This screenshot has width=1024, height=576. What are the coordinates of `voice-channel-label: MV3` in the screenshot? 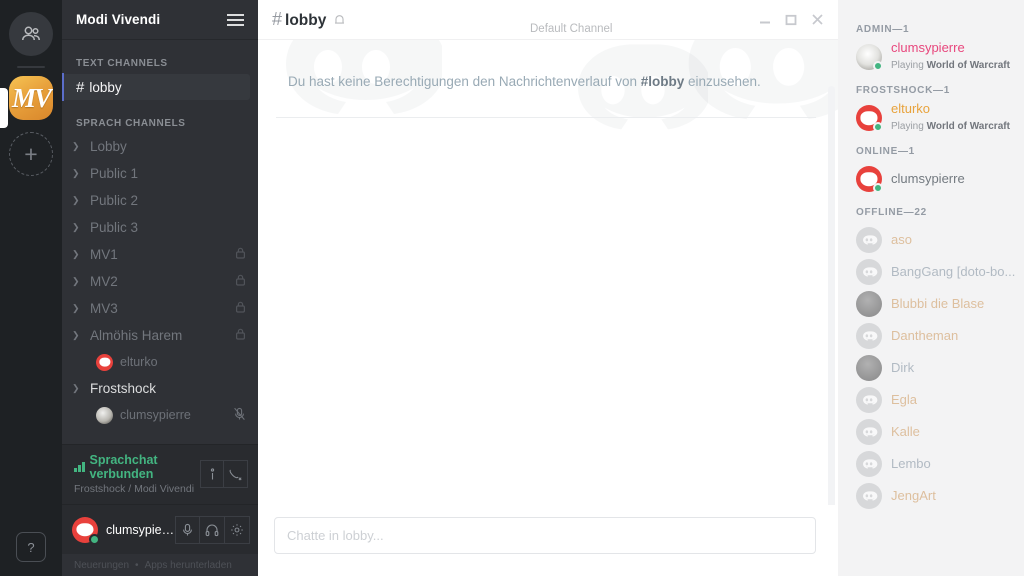 It's located at (104, 308).